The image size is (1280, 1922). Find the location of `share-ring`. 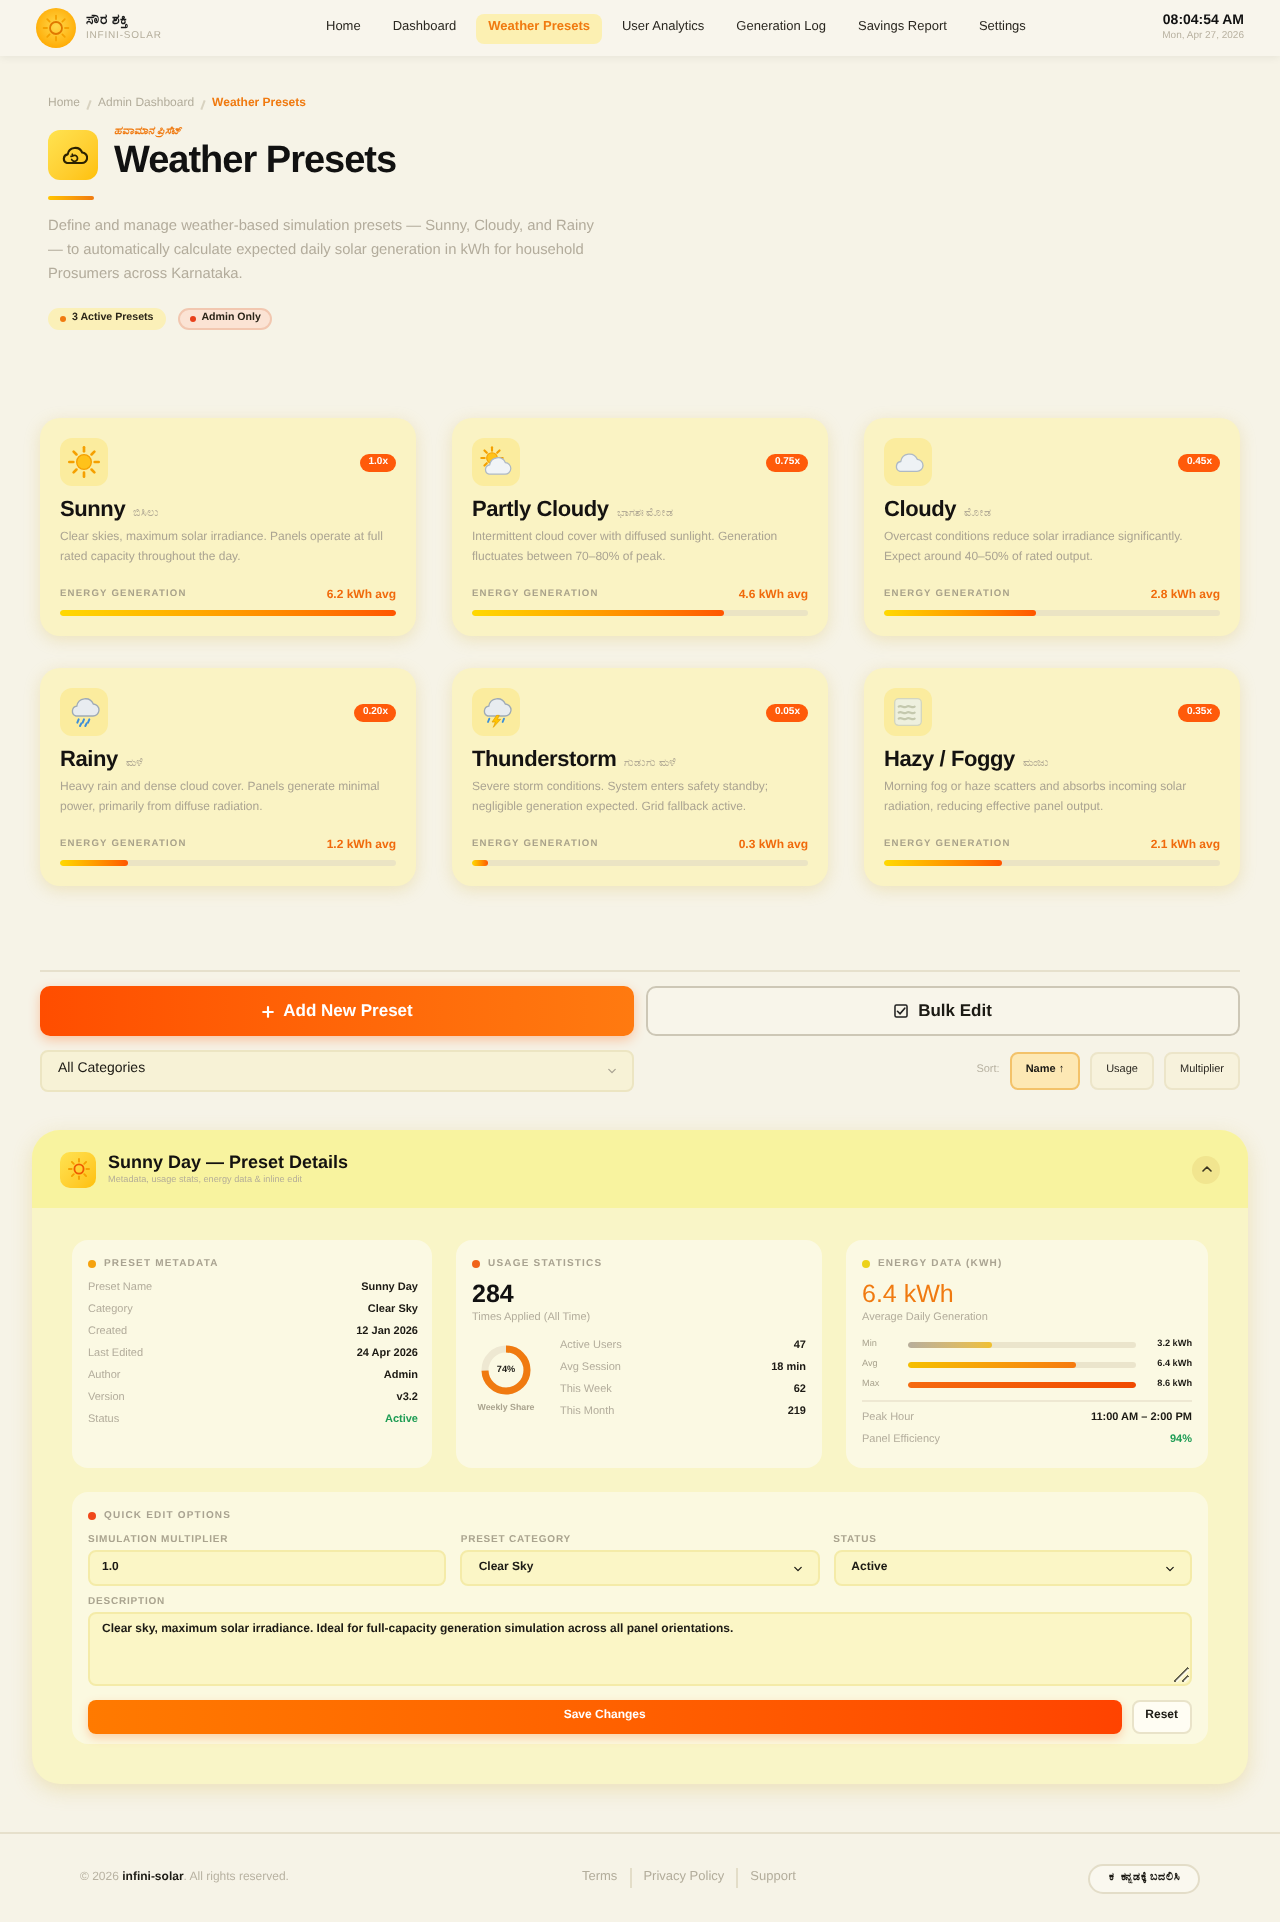

share-ring is located at coordinates (506, 1370).